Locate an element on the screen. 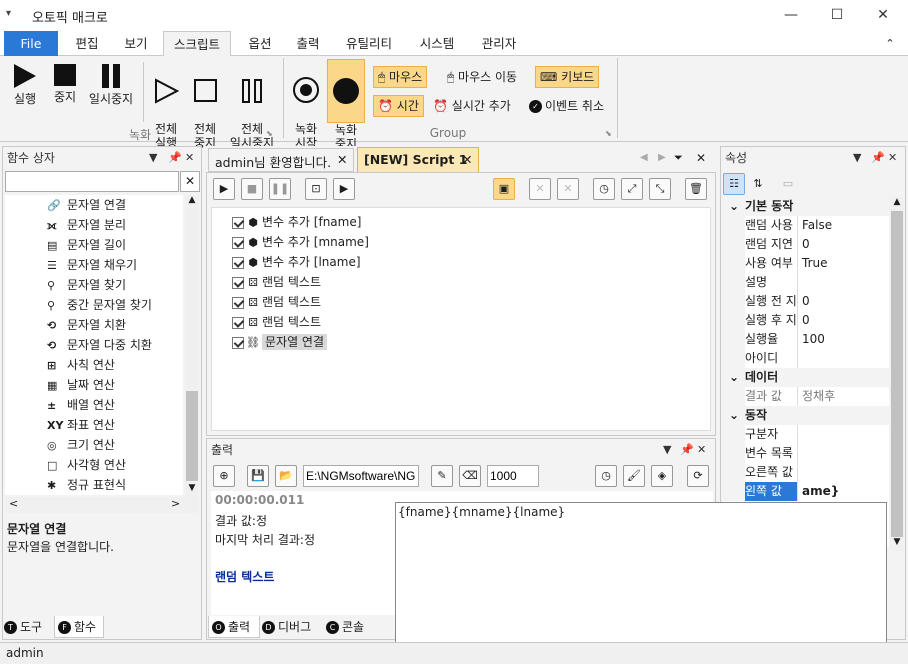 The height and width of the screenshot is (664, 908). output-tab: O 출력 is located at coordinates (234, 627).